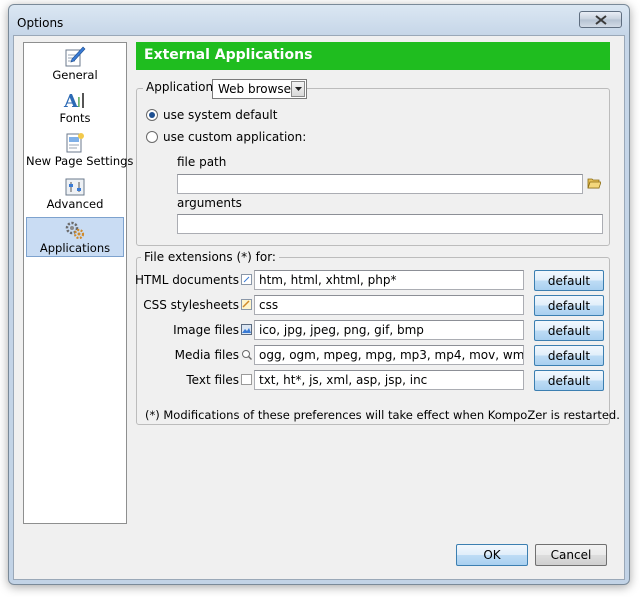 Image resolution: width=640 pixels, height=597 pixels. Describe the element at coordinates (75, 248) in the screenshot. I see `sidebar-item-label: Applications` at that location.